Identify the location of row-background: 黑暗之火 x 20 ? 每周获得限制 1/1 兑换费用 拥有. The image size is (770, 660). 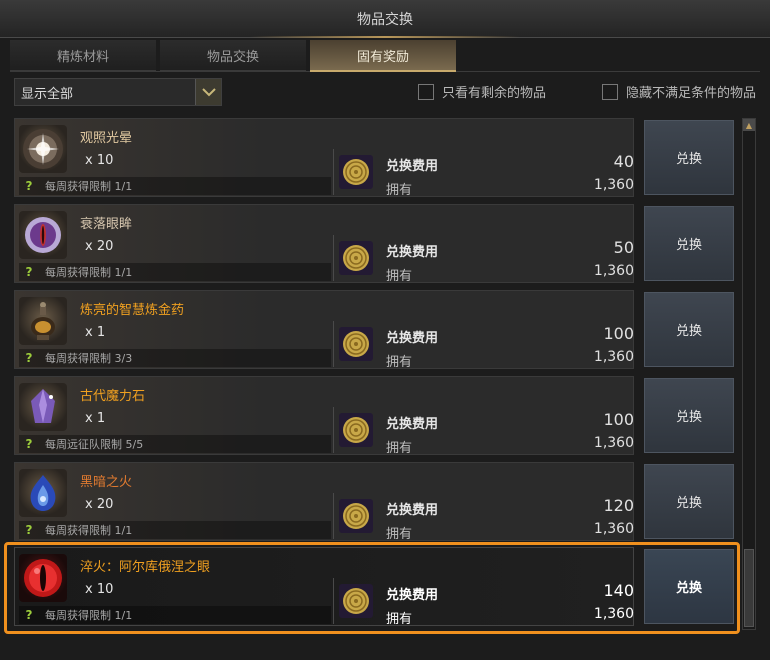
(324, 502).